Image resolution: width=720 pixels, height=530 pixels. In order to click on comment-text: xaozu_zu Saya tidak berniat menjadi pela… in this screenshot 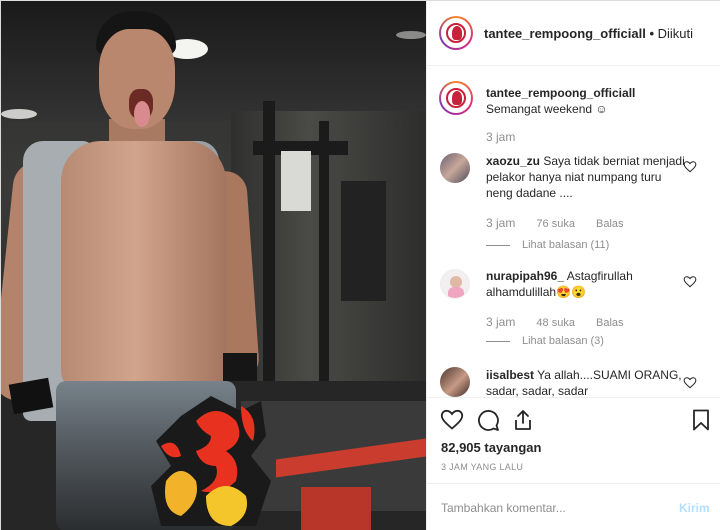, I will do `click(586, 177)`.